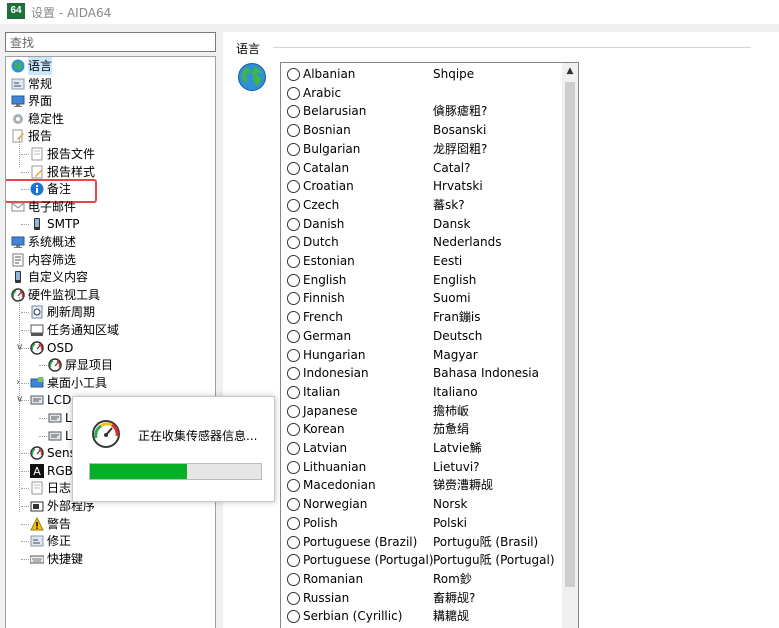 This screenshot has width=779, height=628. Describe the element at coordinates (328, 186) in the screenshot. I see `language-name: Croatian` at that location.